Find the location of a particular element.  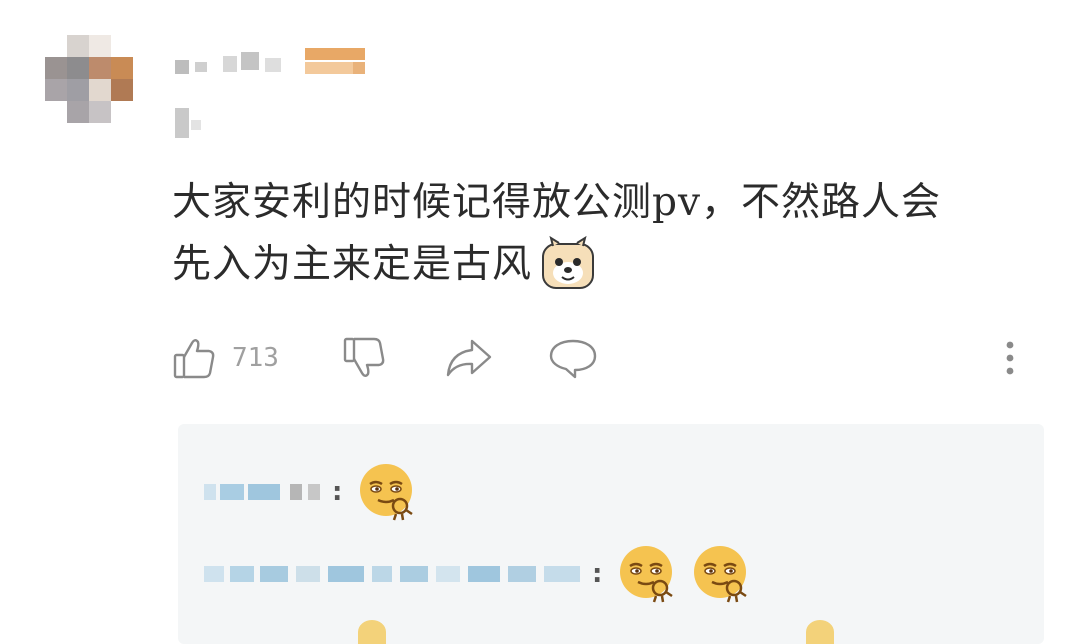

reply-bubble-icon is located at coordinates (573, 359).